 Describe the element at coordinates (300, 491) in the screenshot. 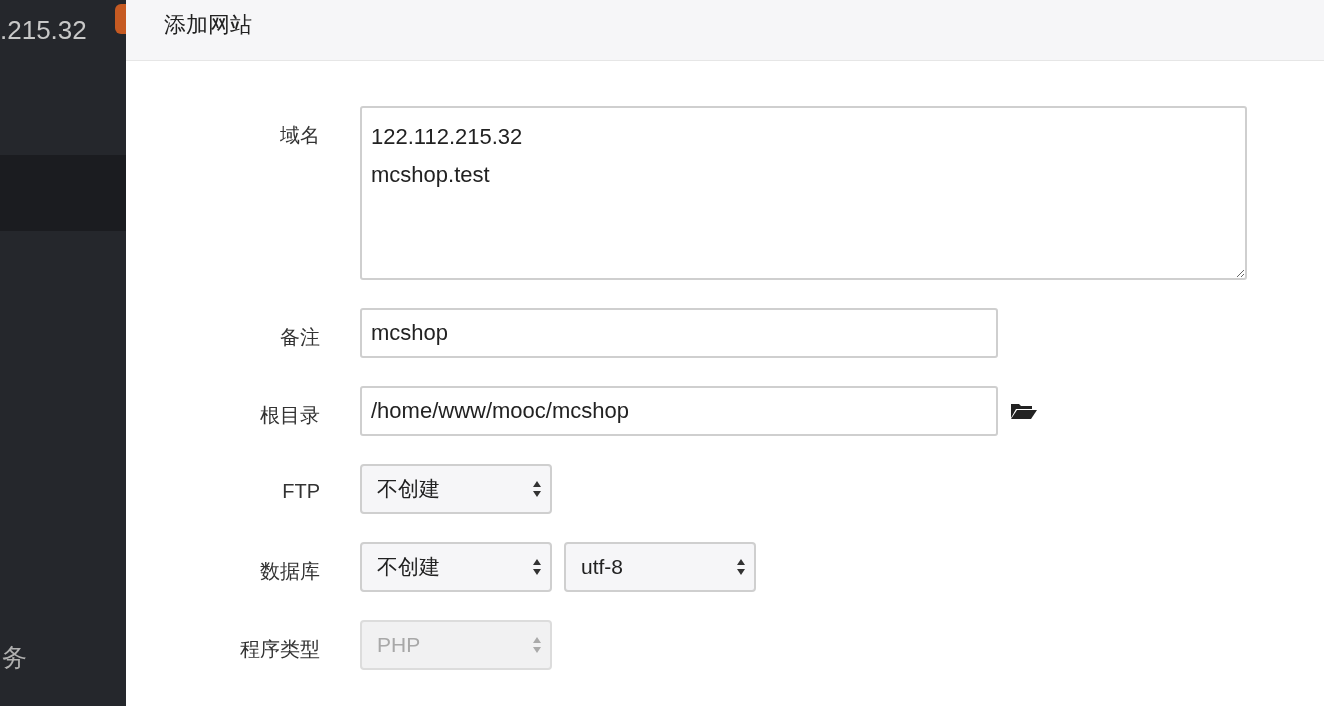

I see `field-label: FTP` at that location.